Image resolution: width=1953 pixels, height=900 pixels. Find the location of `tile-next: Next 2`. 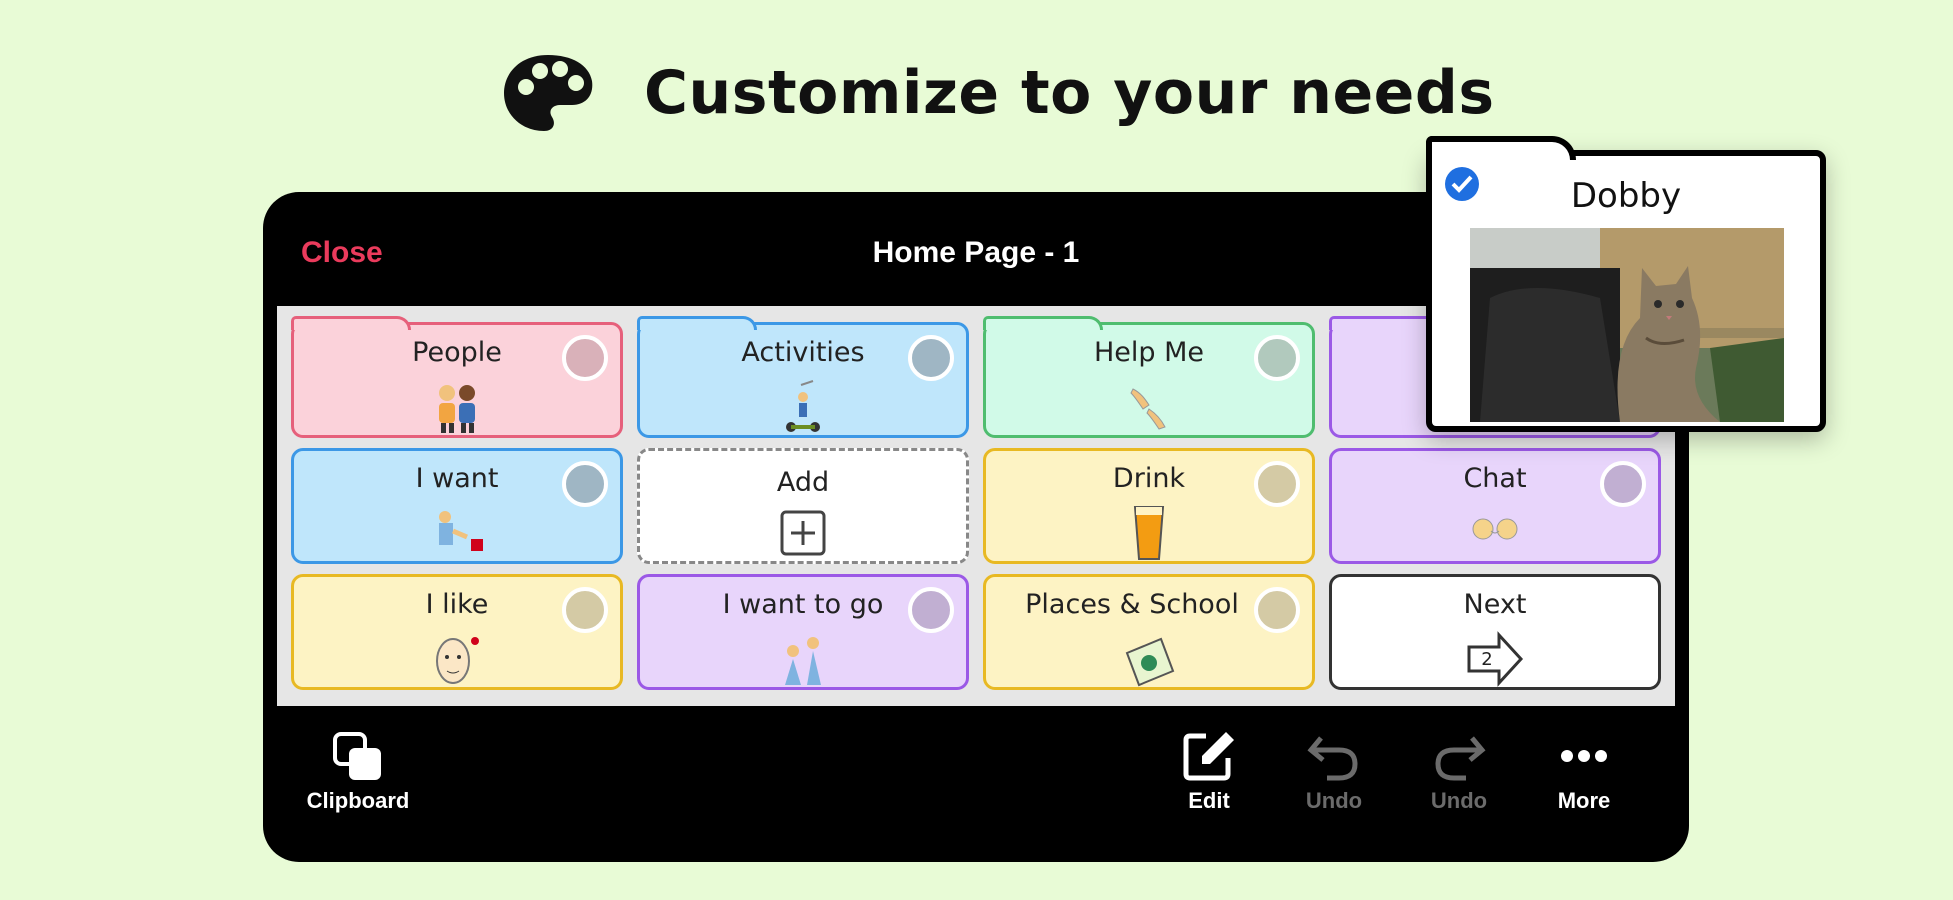

tile-next: Next 2 is located at coordinates (1495, 632).